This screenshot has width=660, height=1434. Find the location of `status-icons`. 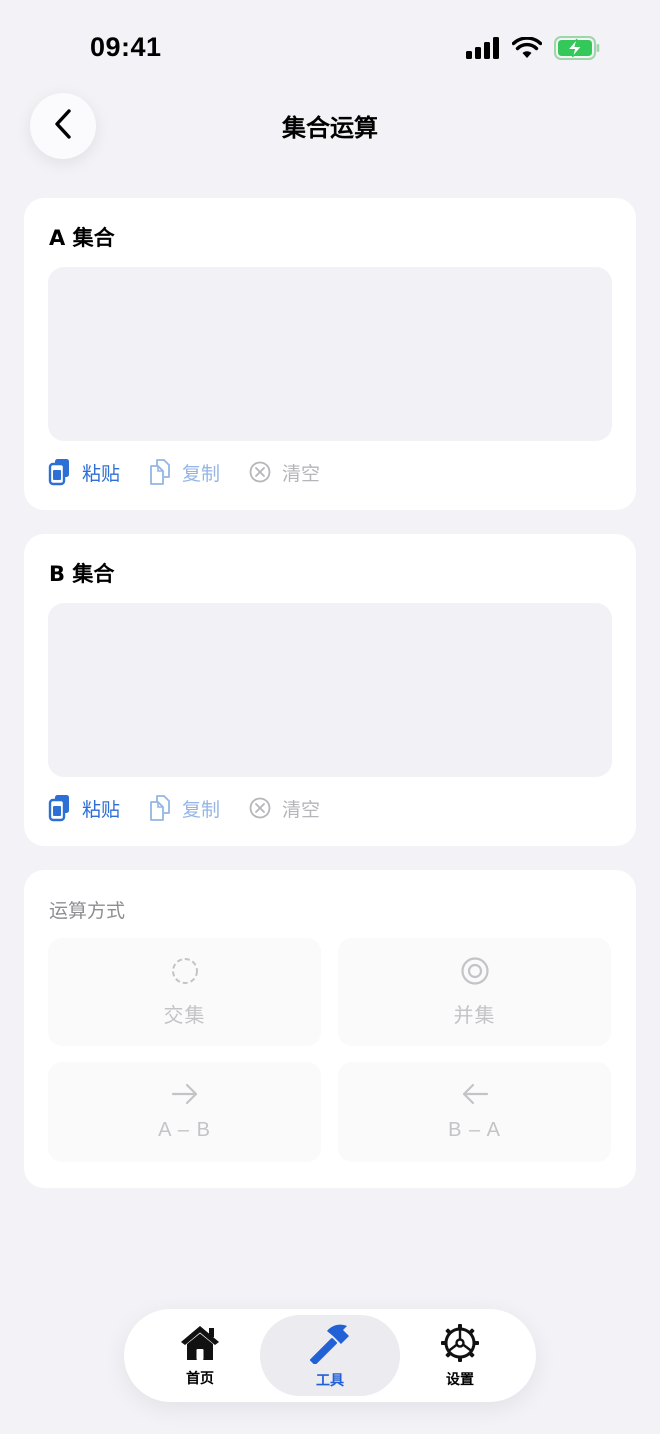

status-icons is located at coordinates (533, 50).